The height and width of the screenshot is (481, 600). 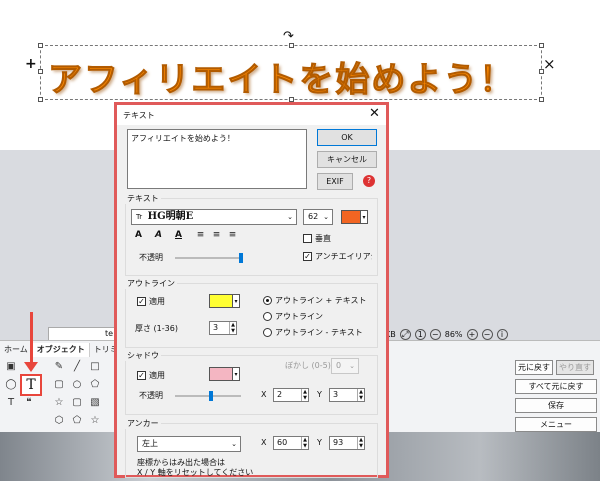 I want to click on image-icon: ▣, so click(x=11, y=367).